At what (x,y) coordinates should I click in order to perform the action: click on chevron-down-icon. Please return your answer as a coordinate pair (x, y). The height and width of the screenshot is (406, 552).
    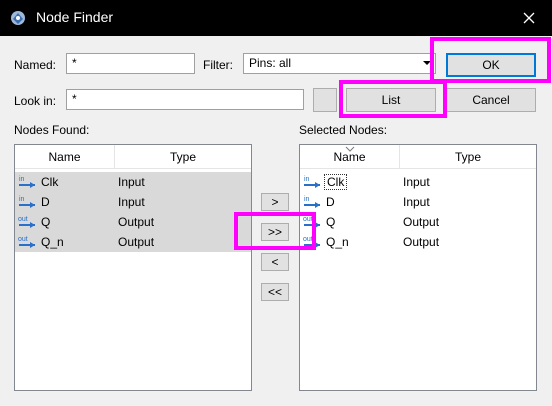
    Looking at the image, I should click on (427, 63).